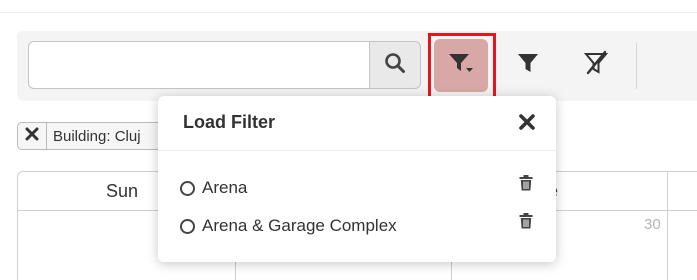  I want to click on load-filter-button, so click(461, 65).